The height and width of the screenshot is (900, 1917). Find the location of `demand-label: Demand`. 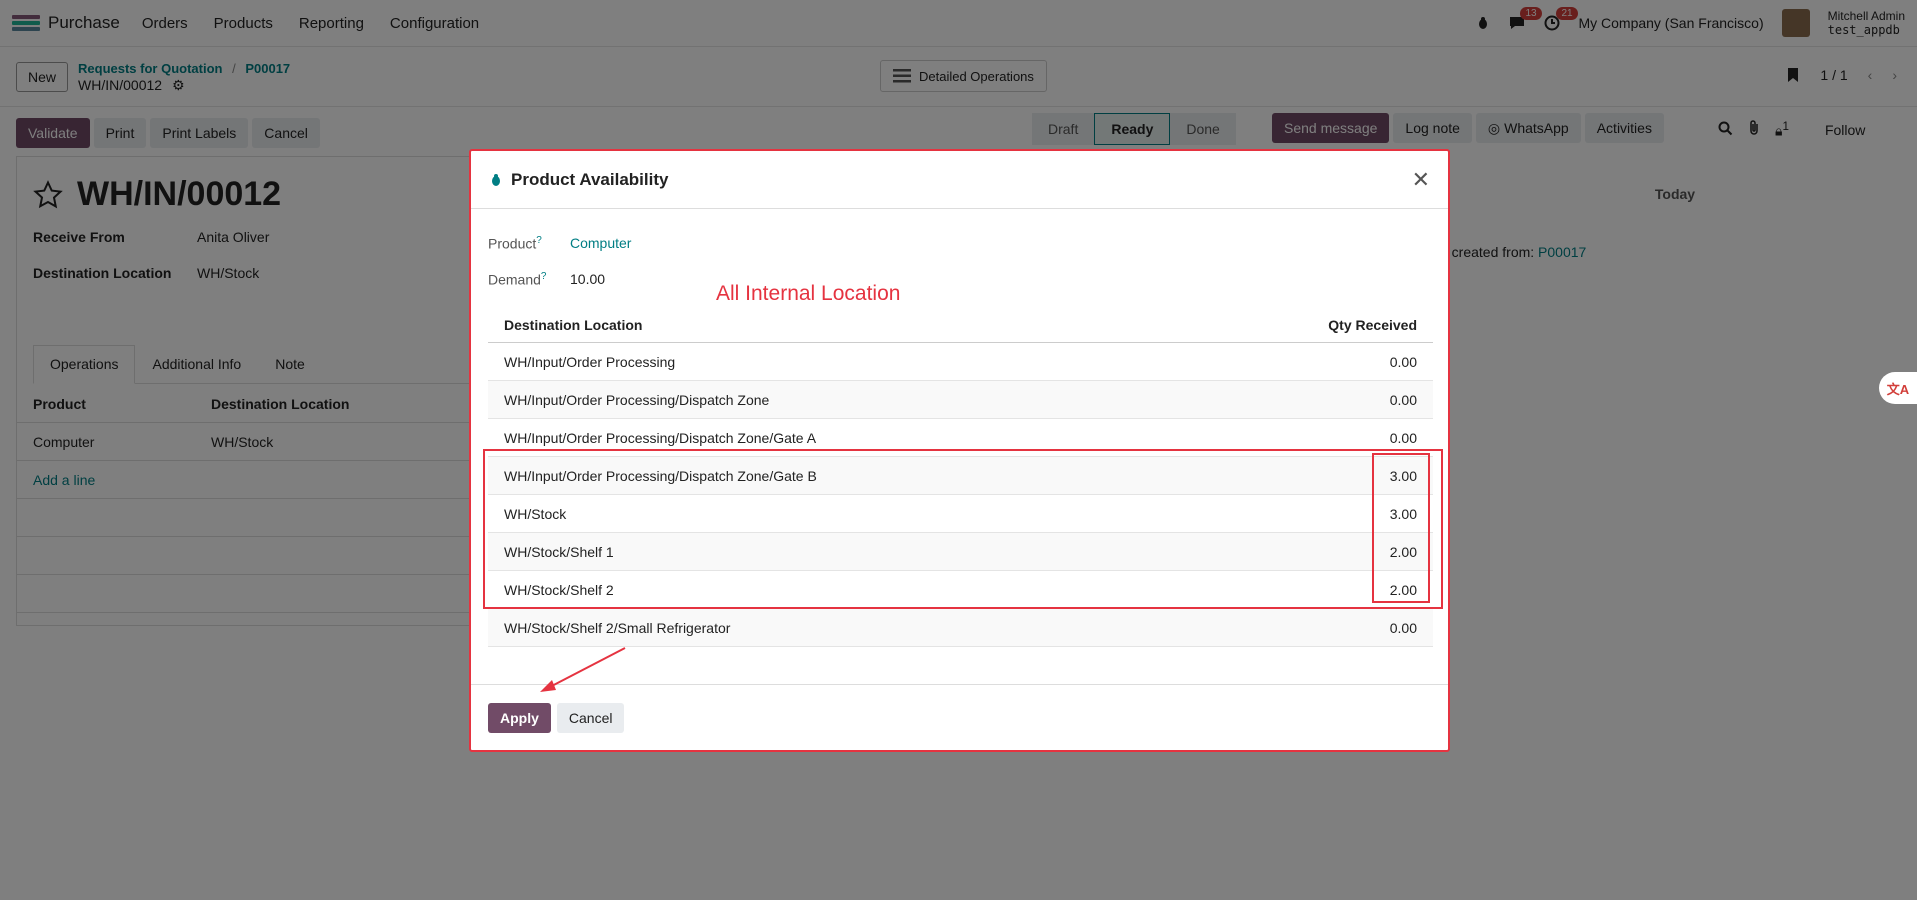

demand-label: Demand is located at coordinates (514, 279).